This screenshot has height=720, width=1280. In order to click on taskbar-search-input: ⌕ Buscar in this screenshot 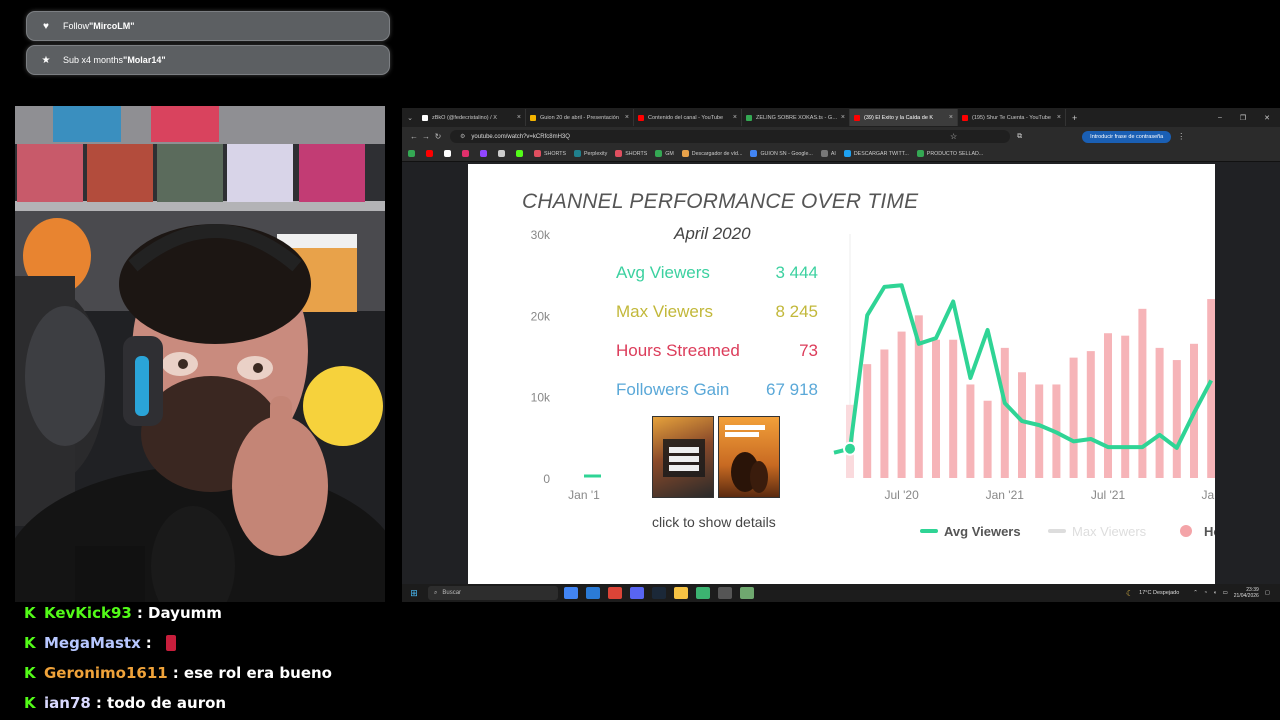, I will do `click(493, 593)`.